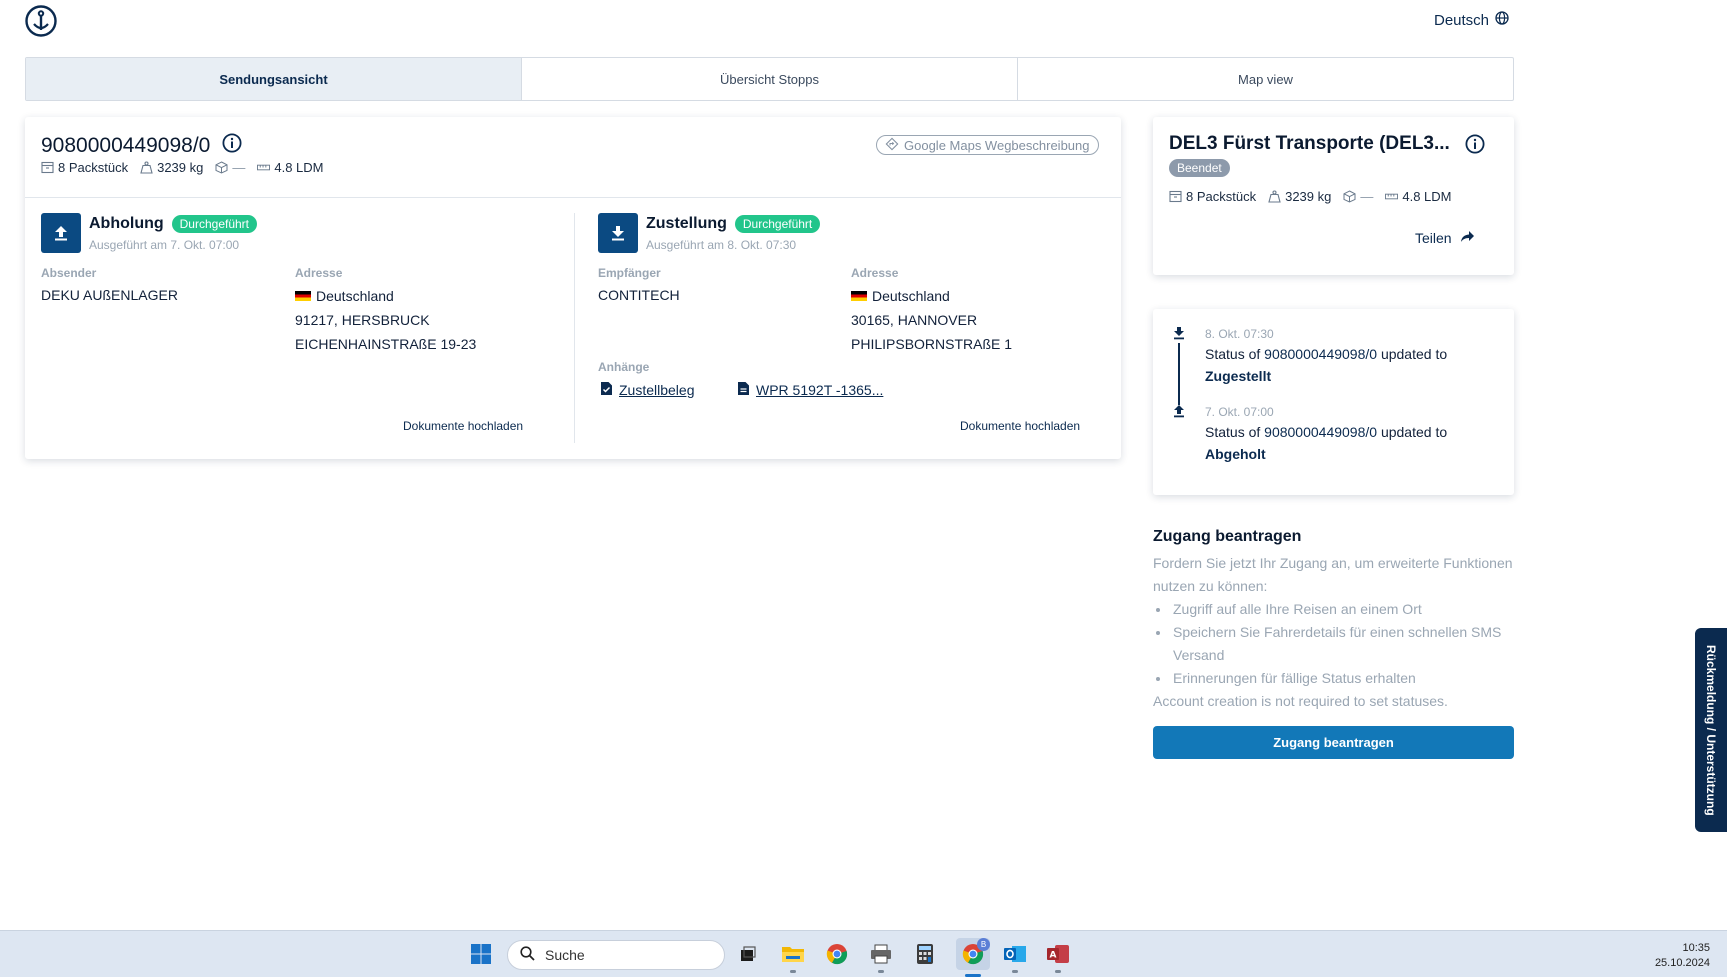 This screenshot has width=1727, height=977. Describe the element at coordinates (1665, 956) in the screenshot. I see `taskbar-clock: 10:35 25.10.2024` at that location.